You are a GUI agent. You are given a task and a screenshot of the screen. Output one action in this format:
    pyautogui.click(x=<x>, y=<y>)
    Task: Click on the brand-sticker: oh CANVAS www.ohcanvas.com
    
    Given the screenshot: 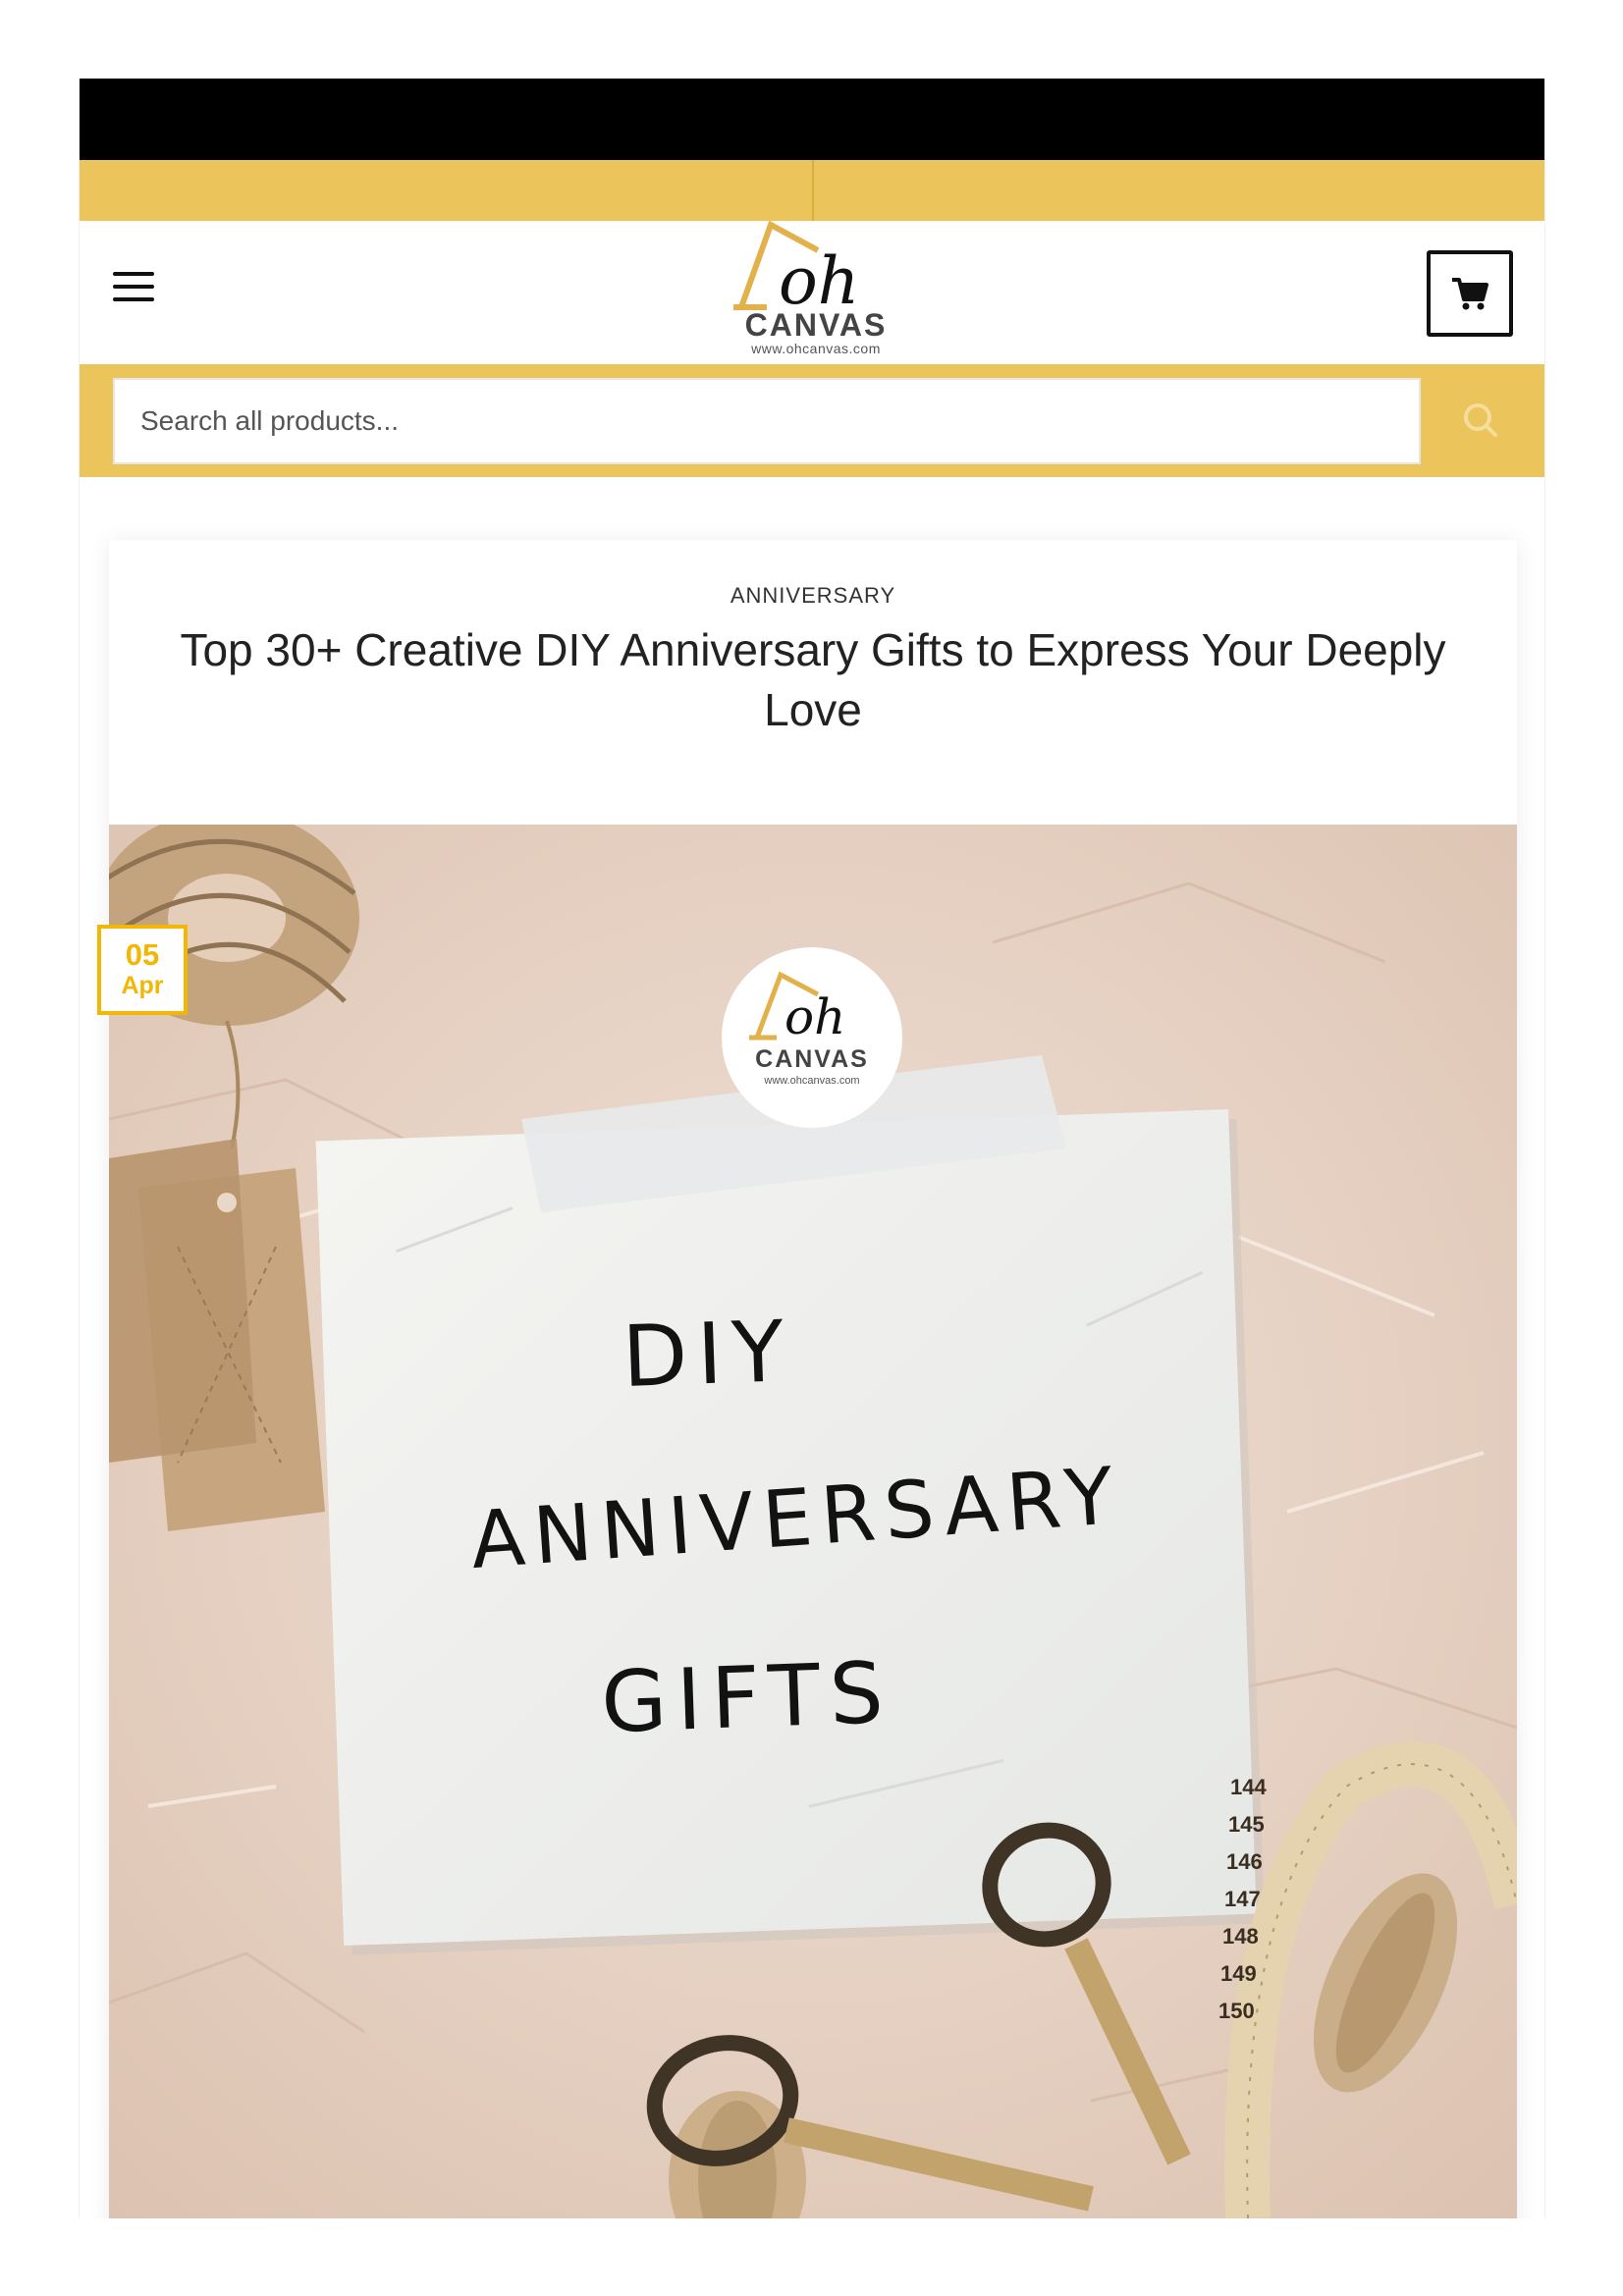 What is the action you would take?
    pyautogui.click(x=812, y=1038)
    